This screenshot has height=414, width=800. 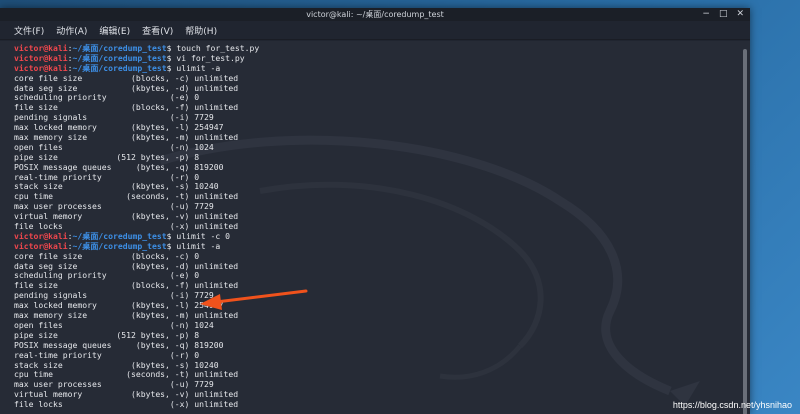 What do you see at coordinates (740, 14) in the screenshot?
I see `close-icon: ✕` at bounding box center [740, 14].